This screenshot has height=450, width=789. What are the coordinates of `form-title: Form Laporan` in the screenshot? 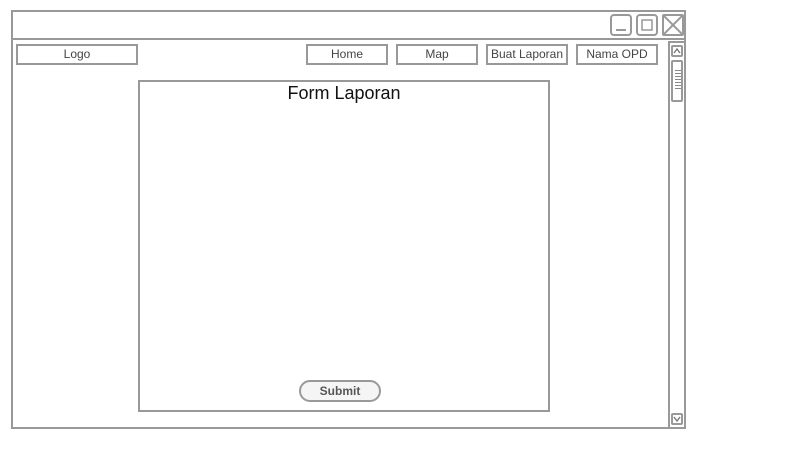 It's located at (344, 93).